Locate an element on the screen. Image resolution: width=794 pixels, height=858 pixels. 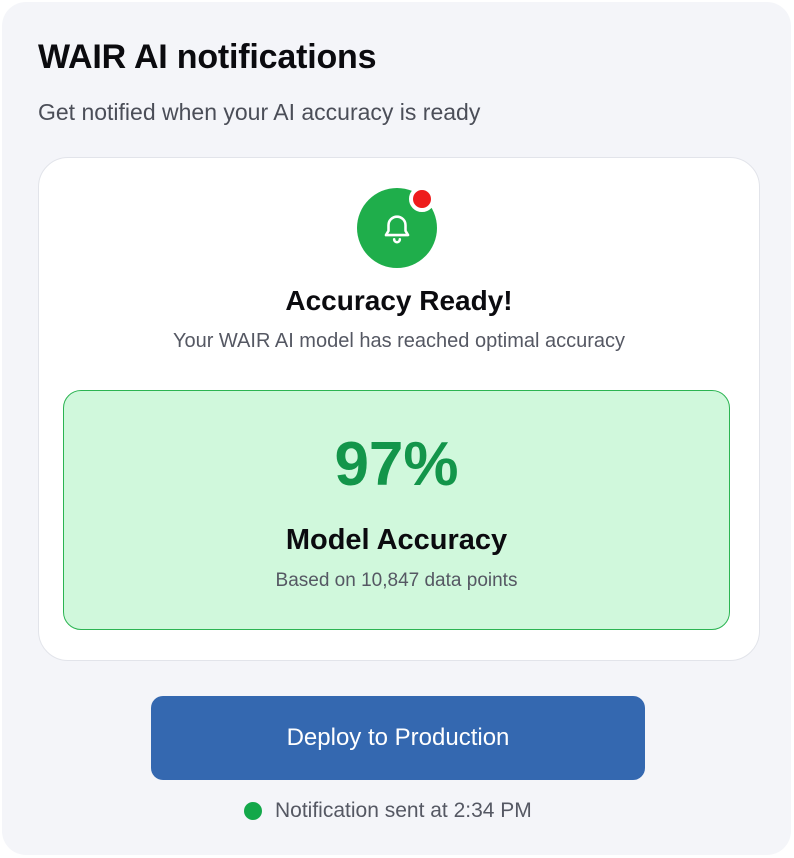
accuracy-value: 97% is located at coordinates (396, 464).